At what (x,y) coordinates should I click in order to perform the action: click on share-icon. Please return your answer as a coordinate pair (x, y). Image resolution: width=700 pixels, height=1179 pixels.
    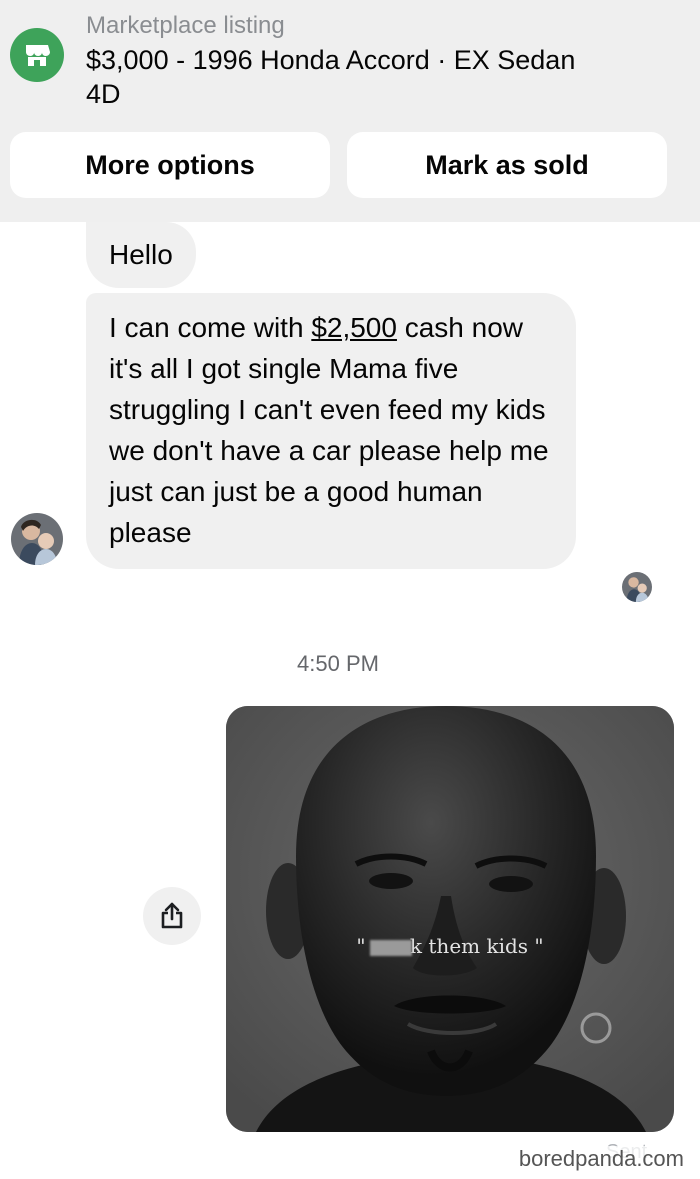
    Looking at the image, I should click on (172, 916).